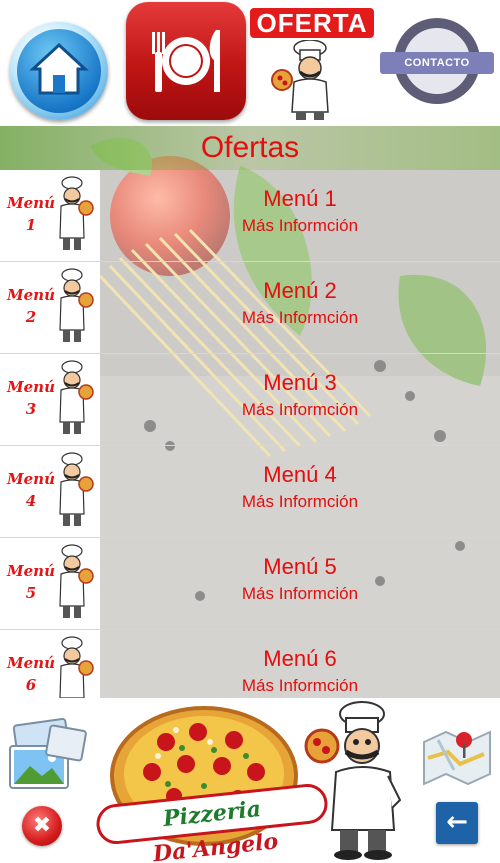 This screenshot has width=500, height=863. I want to click on list-item: Menú 3 Menú 3 Más Informción, so click(250, 400).